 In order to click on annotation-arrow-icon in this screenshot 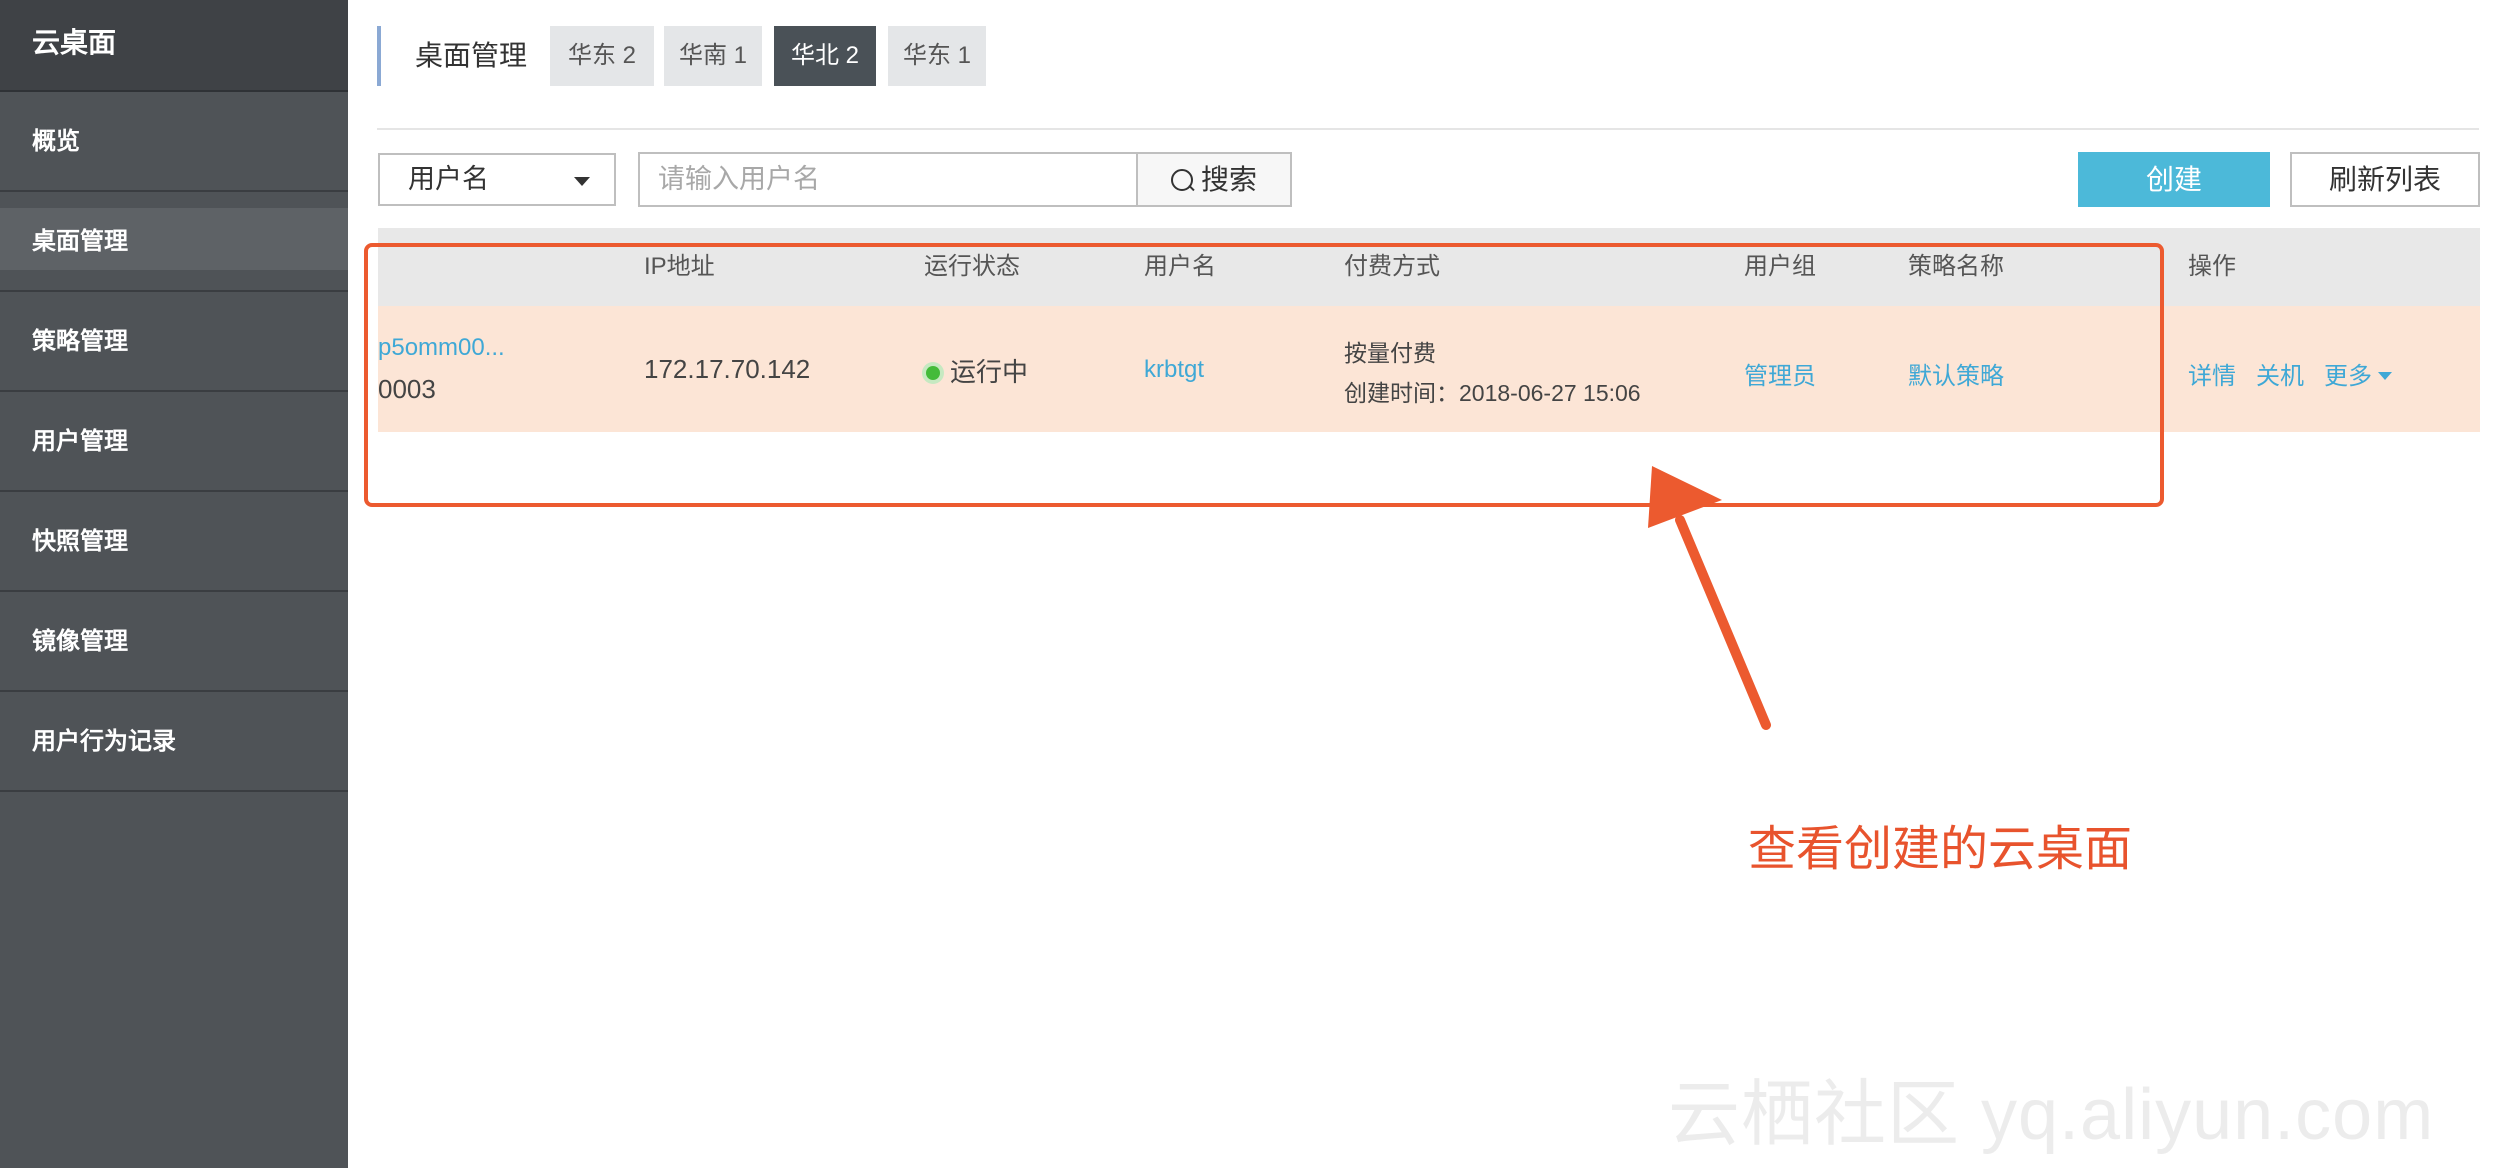, I will do `click(1709, 598)`.